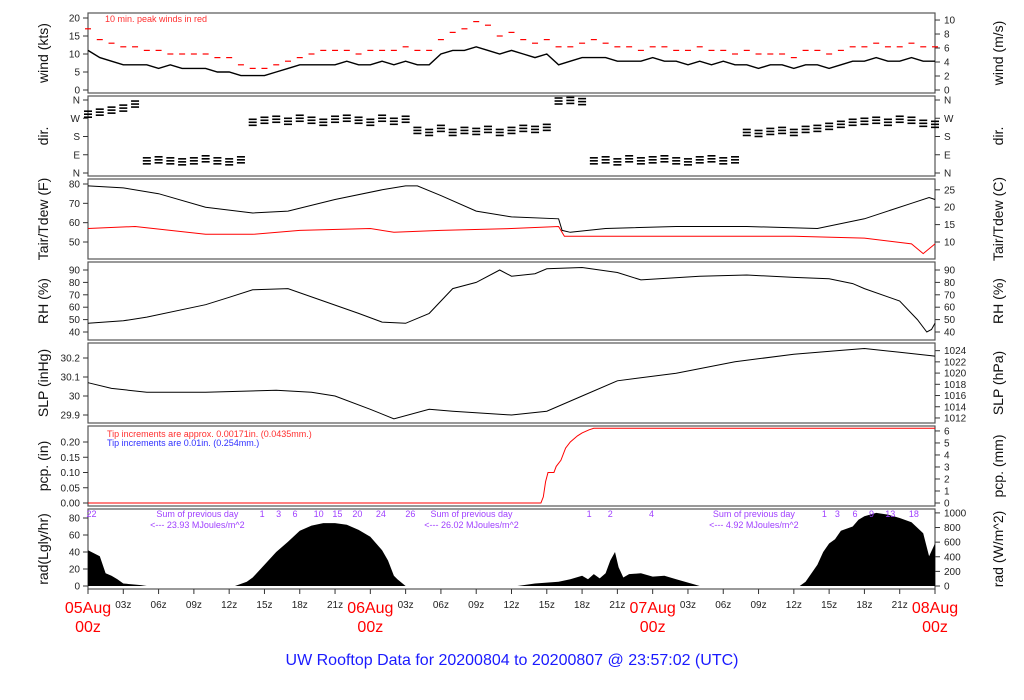 Image resolution: width=1024 pixels, height=700 pixels. I want to click on y-right-tick-label: 90, so click(950, 271).